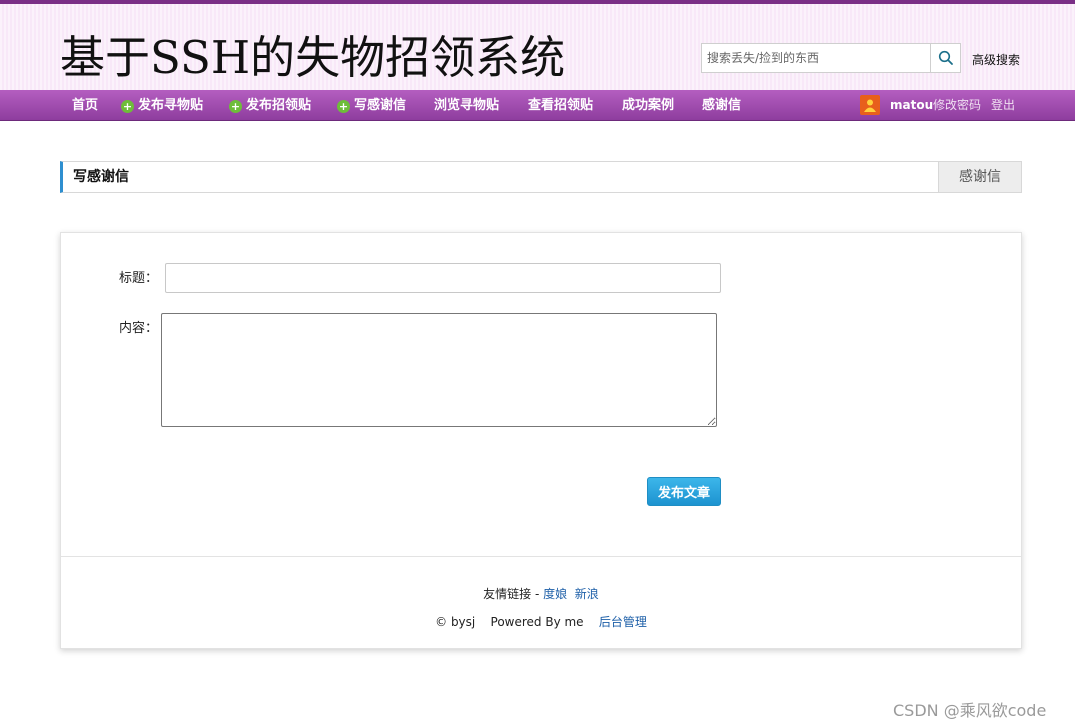  I want to click on user-name: matou, so click(911, 105).